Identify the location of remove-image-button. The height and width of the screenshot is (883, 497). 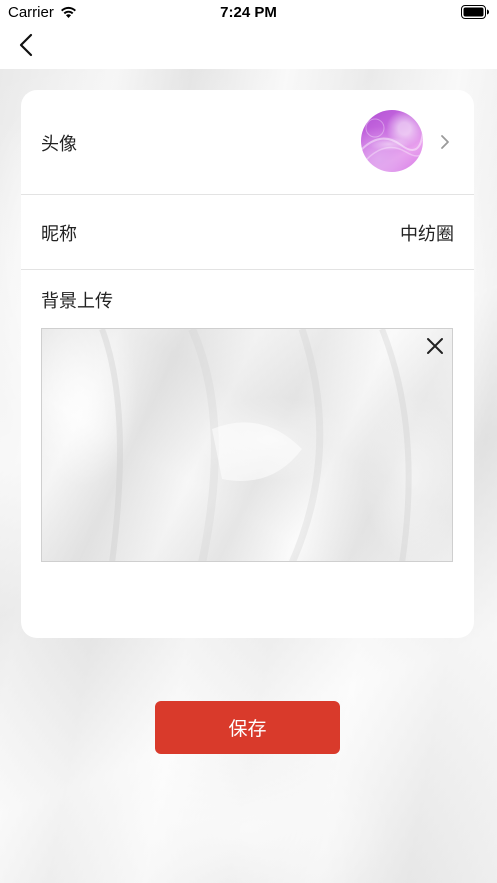
(435, 346).